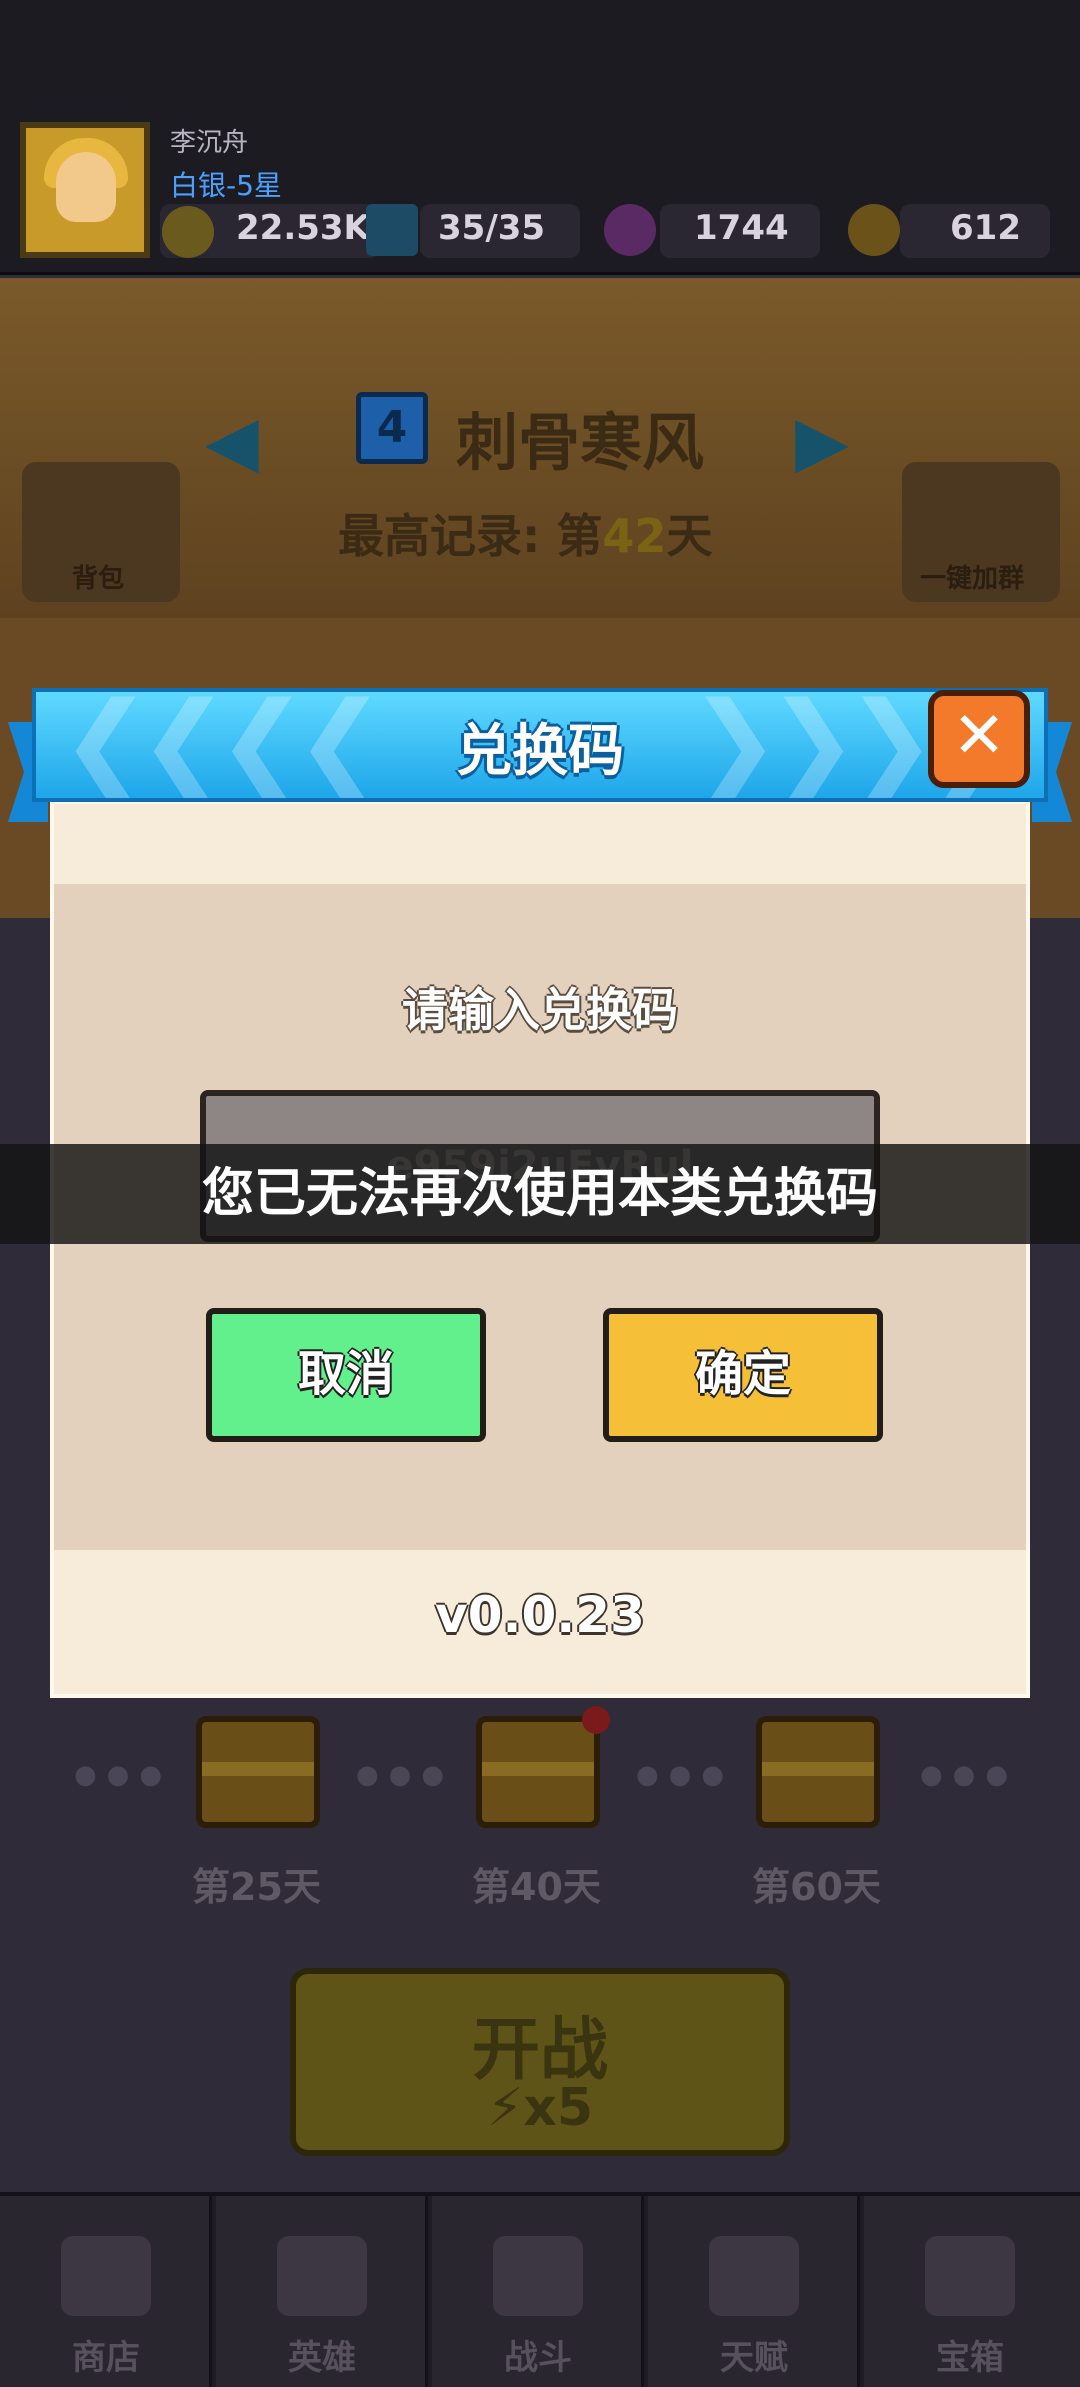 The height and width of the screenshot is (2387, 1080). What do you see at coordinates (392, 230) in the screenshot?
I see `lightning-icon` at bounding box center [392, 230].